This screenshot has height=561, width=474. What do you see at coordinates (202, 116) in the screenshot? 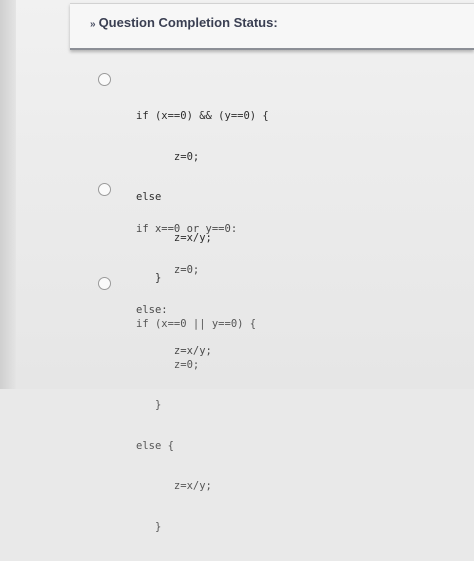
I see `code-line: if (x==0) && (y==0) {` at bounding box center [202, 116].